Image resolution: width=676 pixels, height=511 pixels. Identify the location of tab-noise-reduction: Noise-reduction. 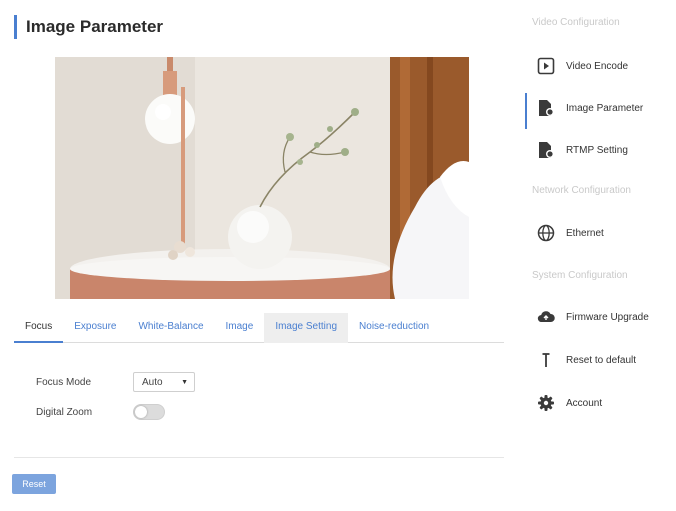
(394, 328).